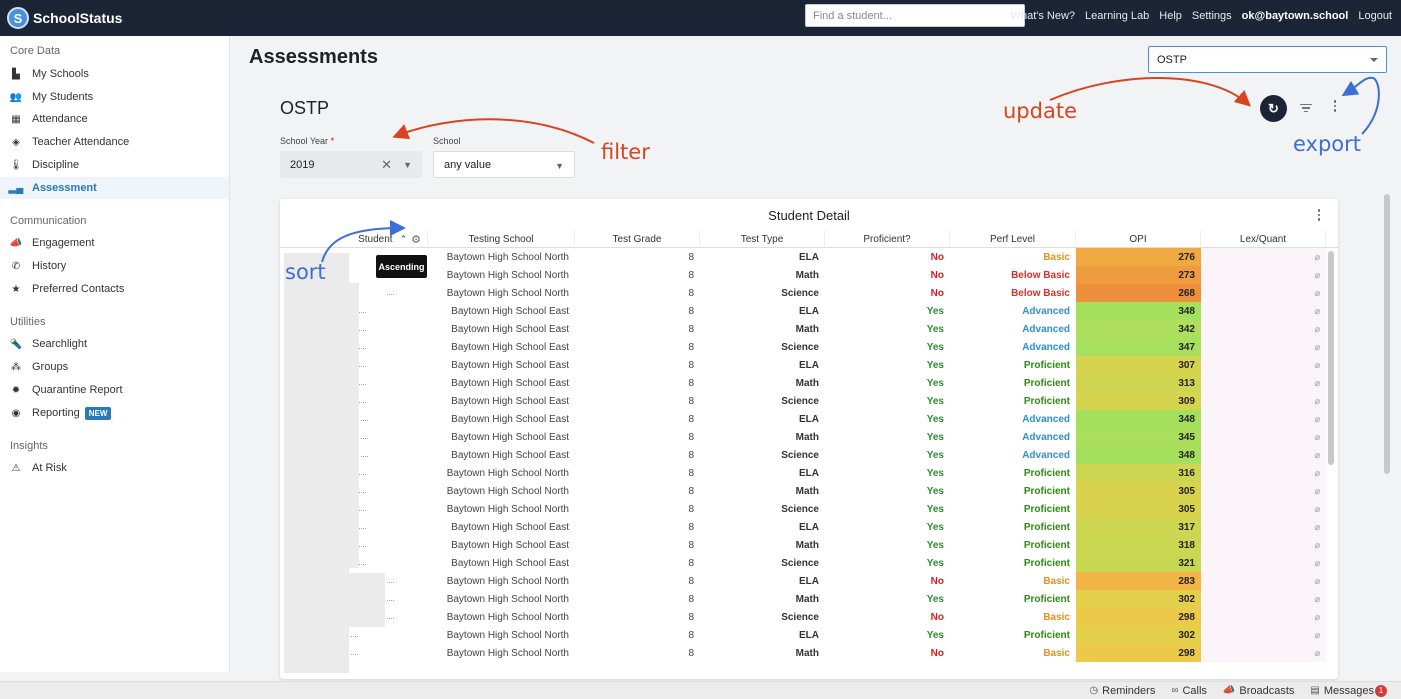 Image resolution: width=1401 pixels, height=699 pixels. I want to click on column-header-test-grade: Test Grade, so click(637, 239).